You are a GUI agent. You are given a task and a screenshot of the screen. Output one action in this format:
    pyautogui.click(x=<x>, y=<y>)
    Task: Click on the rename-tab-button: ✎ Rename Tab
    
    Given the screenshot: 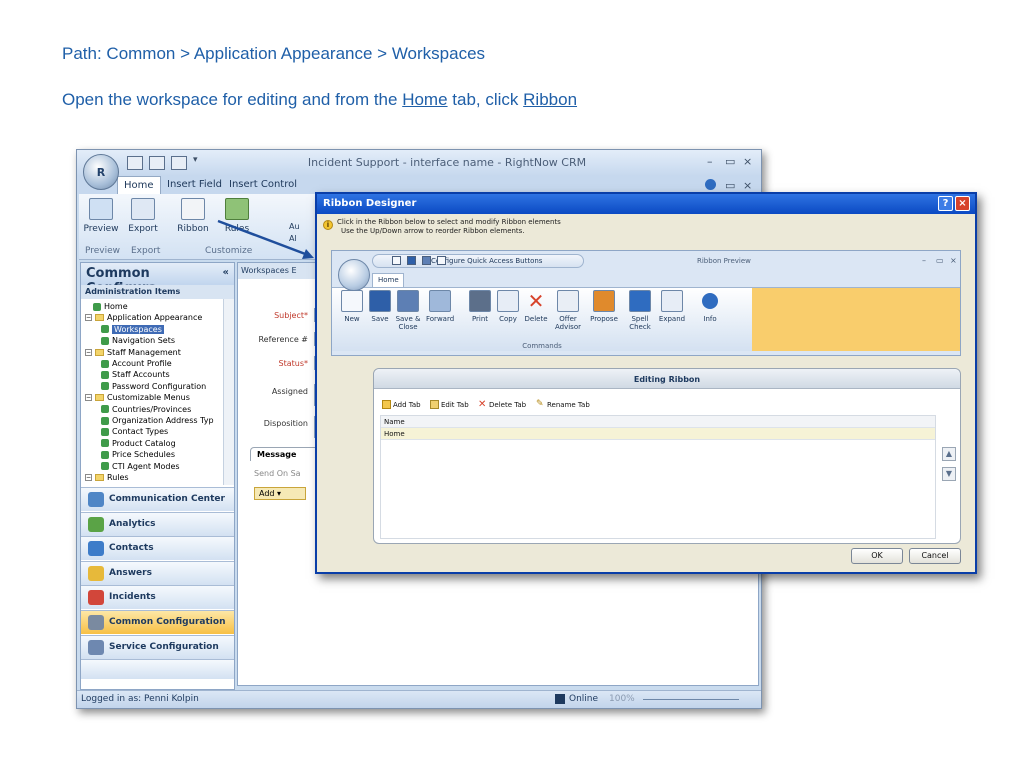 What is the action you would take?
    pyautogui.click(x=563, y=404)
    